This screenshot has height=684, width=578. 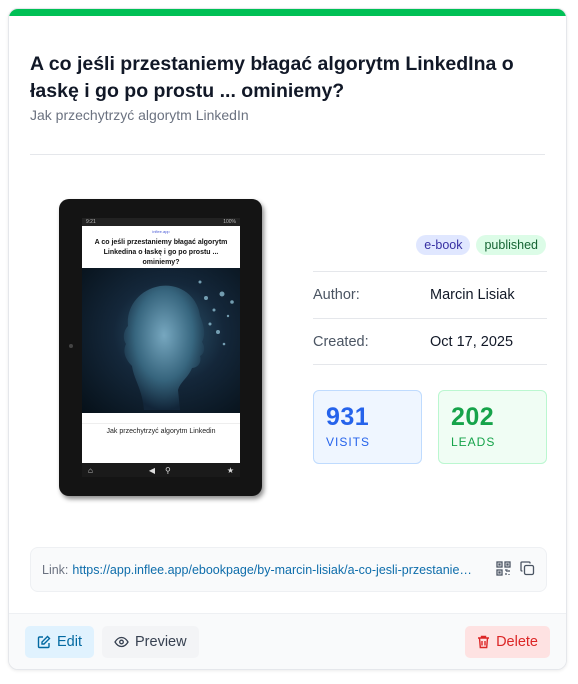 I want to click on eye-icon, so click(x=121, y=642).